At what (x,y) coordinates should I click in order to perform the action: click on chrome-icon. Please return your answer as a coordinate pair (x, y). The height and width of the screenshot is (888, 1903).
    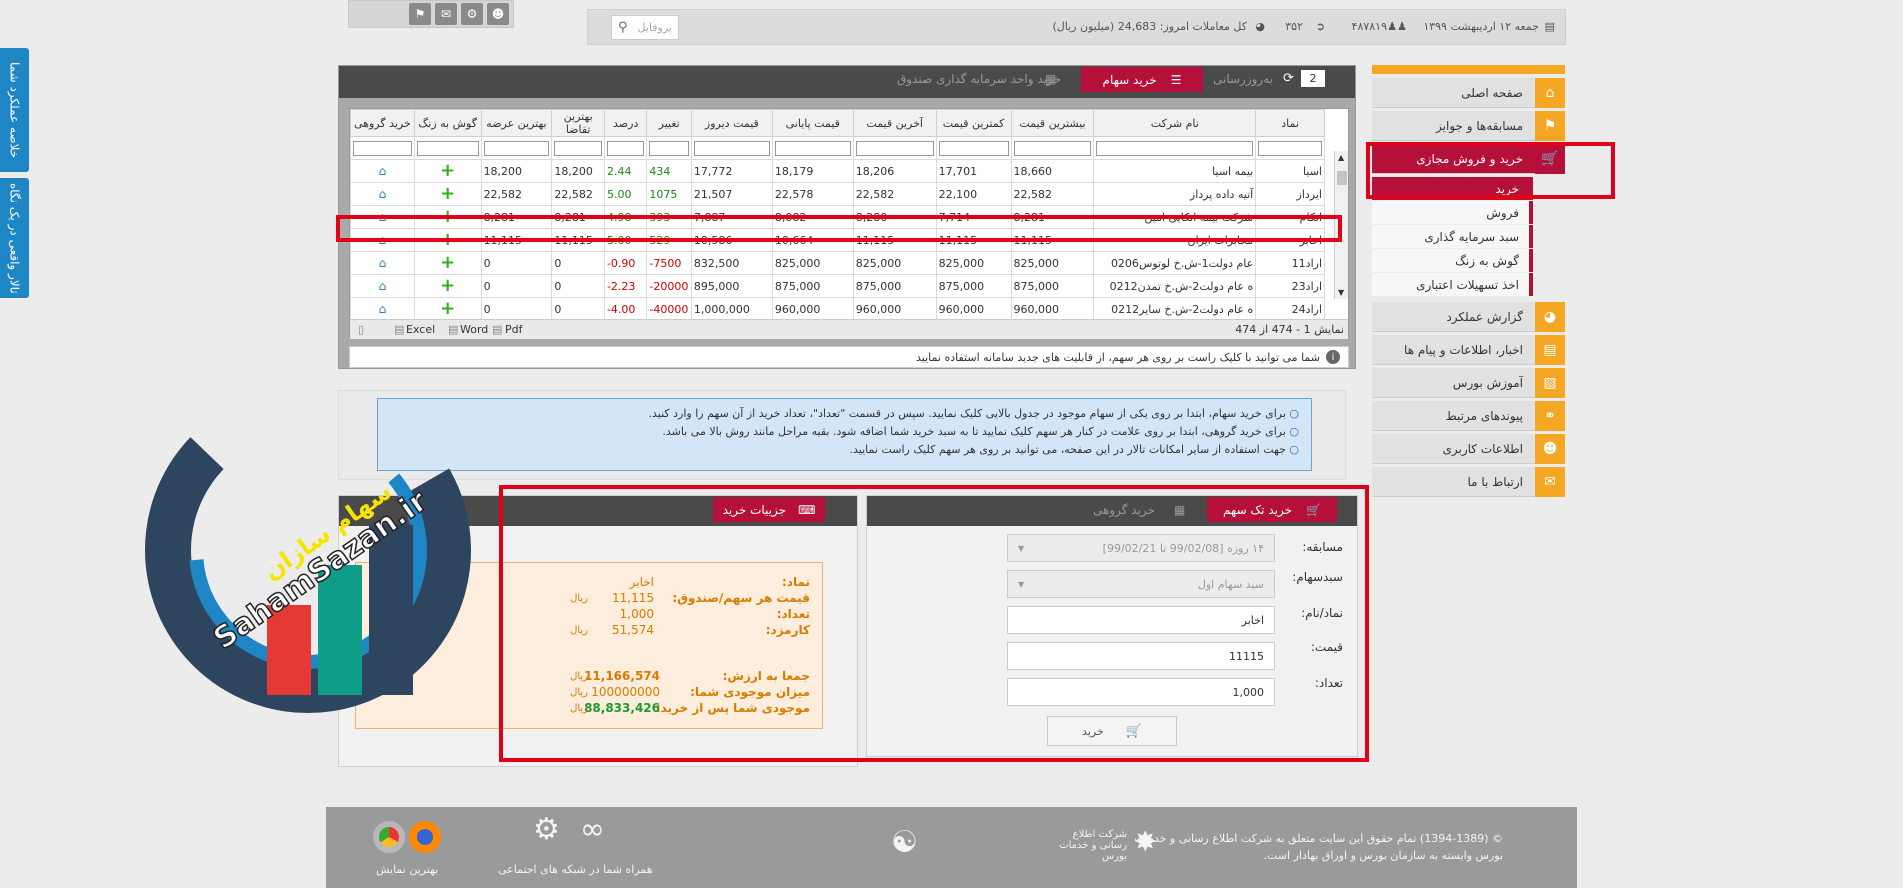
    Looking at the image, I should click on (389, 837).